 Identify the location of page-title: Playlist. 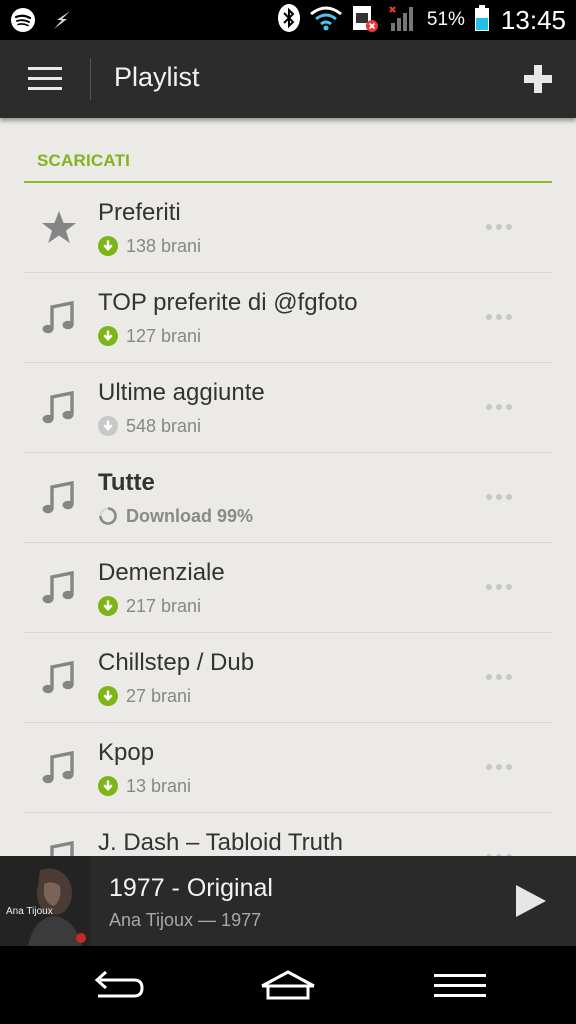
(157, 77).